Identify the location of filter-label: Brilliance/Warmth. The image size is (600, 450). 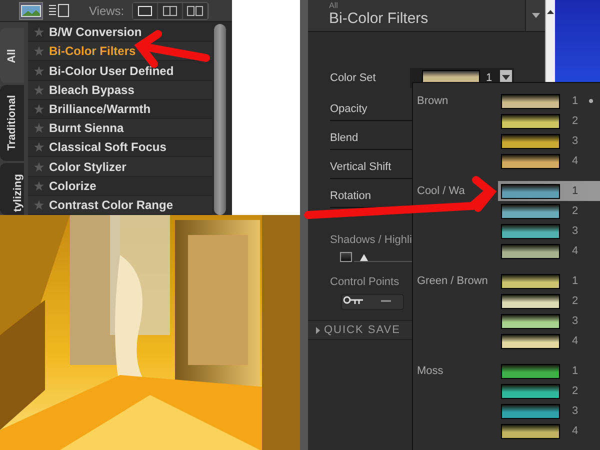
(100, 109).